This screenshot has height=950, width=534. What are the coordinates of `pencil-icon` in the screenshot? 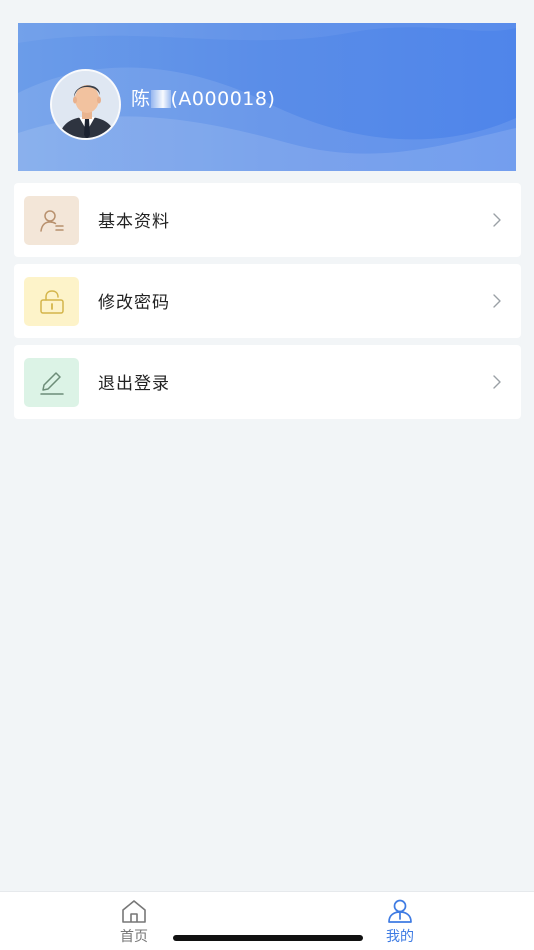 It's located at (52, 383).